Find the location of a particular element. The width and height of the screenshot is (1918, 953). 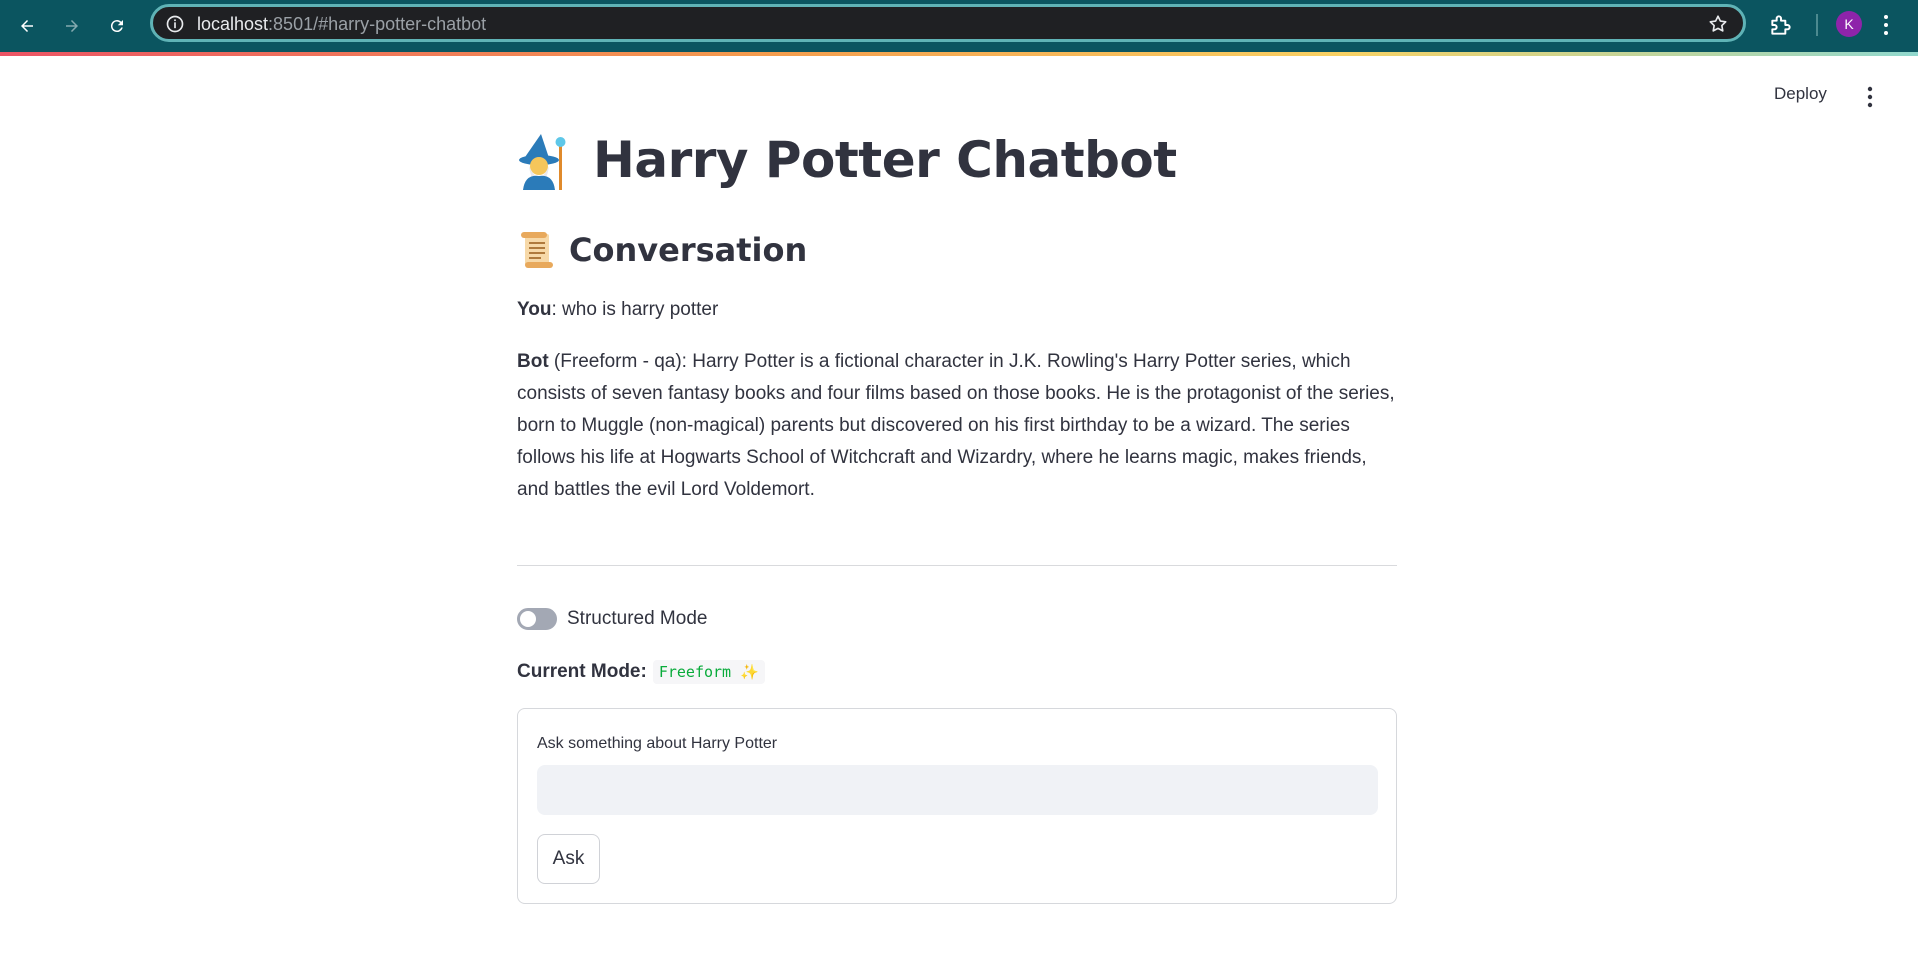

deploy-button: Deploy is located at coordinates (1800, 94).